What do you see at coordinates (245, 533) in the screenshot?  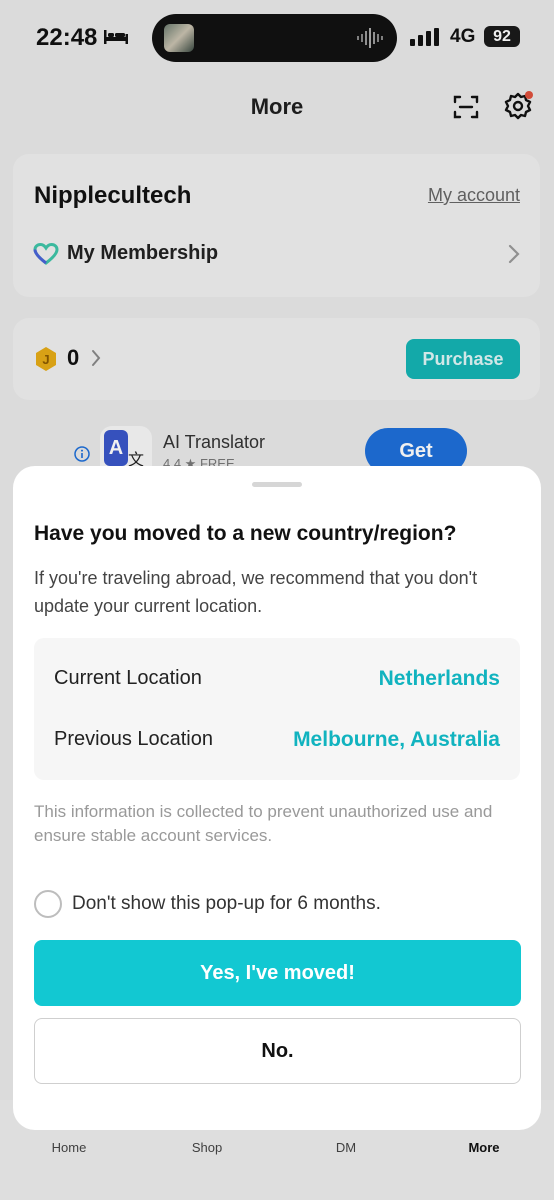 I see `sheet-title: Have you moved to a new country/region?` at bounding box center [245, 533].